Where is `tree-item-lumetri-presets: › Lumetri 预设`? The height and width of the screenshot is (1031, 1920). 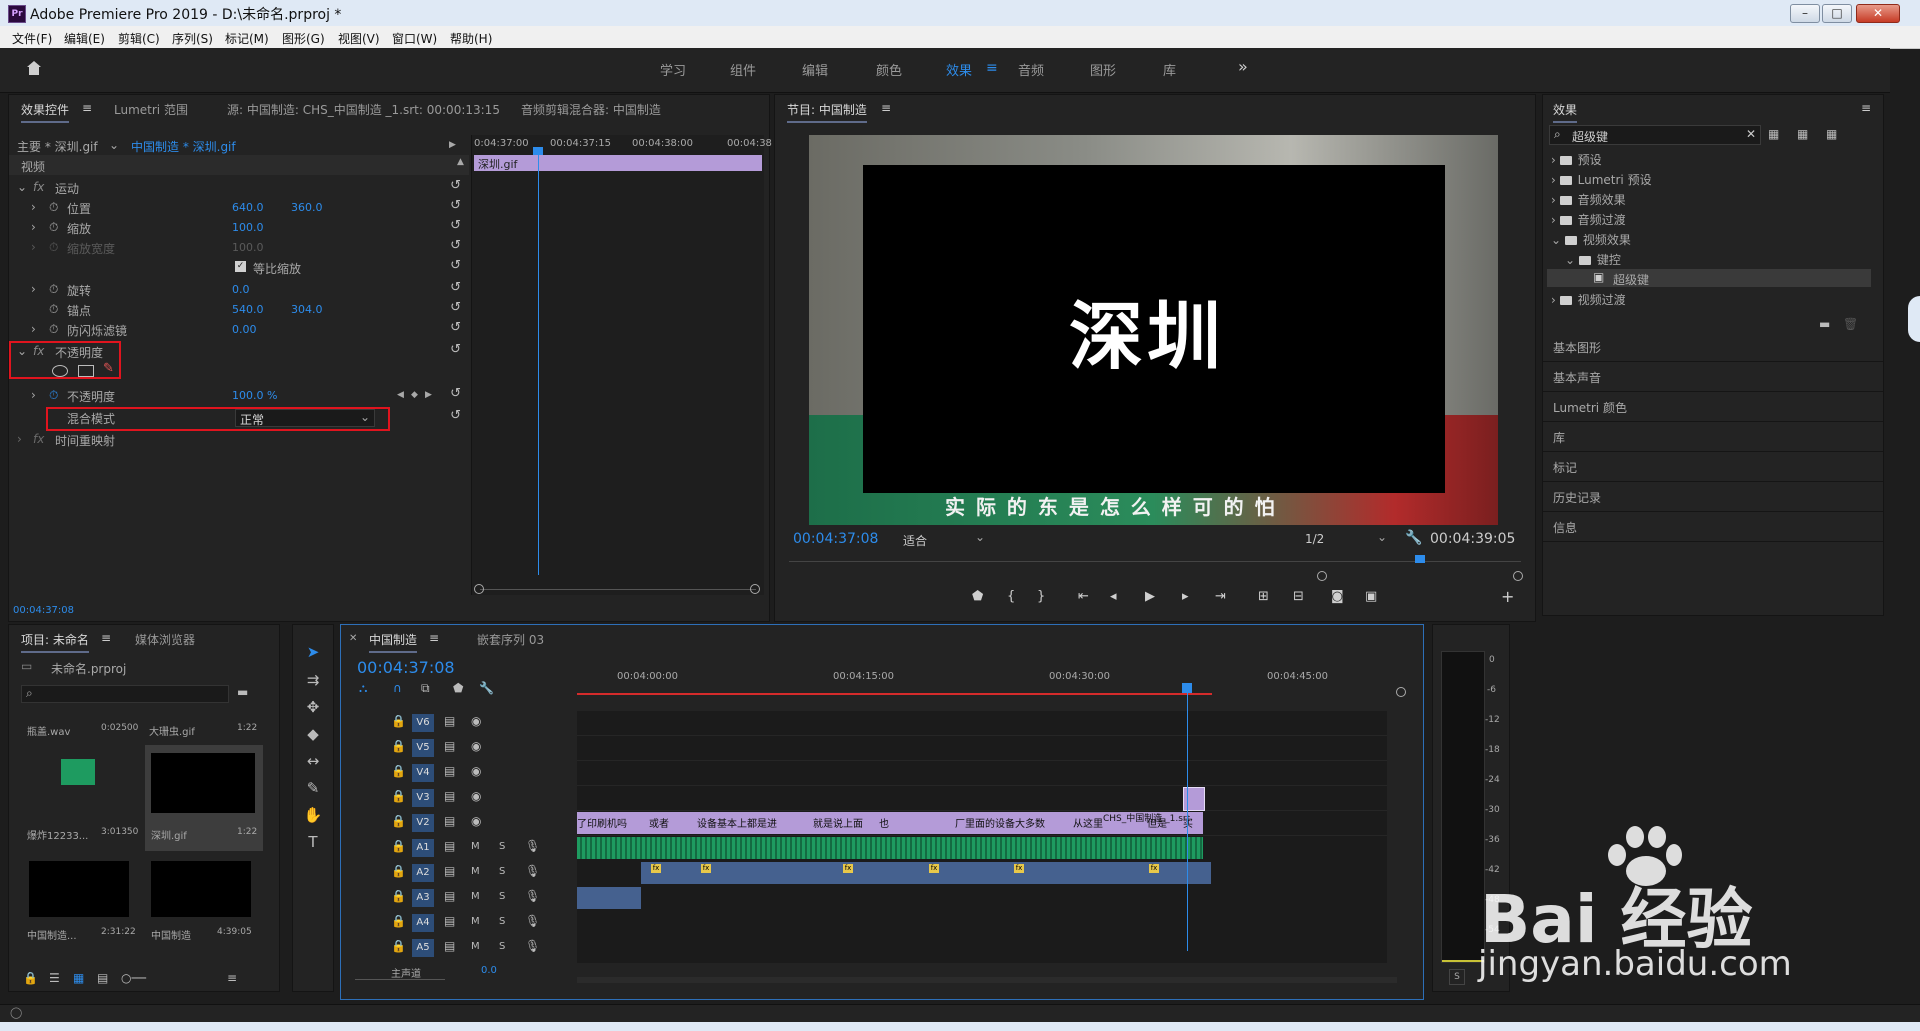 tree-item-lumetri-presets: › Lumetri 预设 is located at coordinates (1601, 181).